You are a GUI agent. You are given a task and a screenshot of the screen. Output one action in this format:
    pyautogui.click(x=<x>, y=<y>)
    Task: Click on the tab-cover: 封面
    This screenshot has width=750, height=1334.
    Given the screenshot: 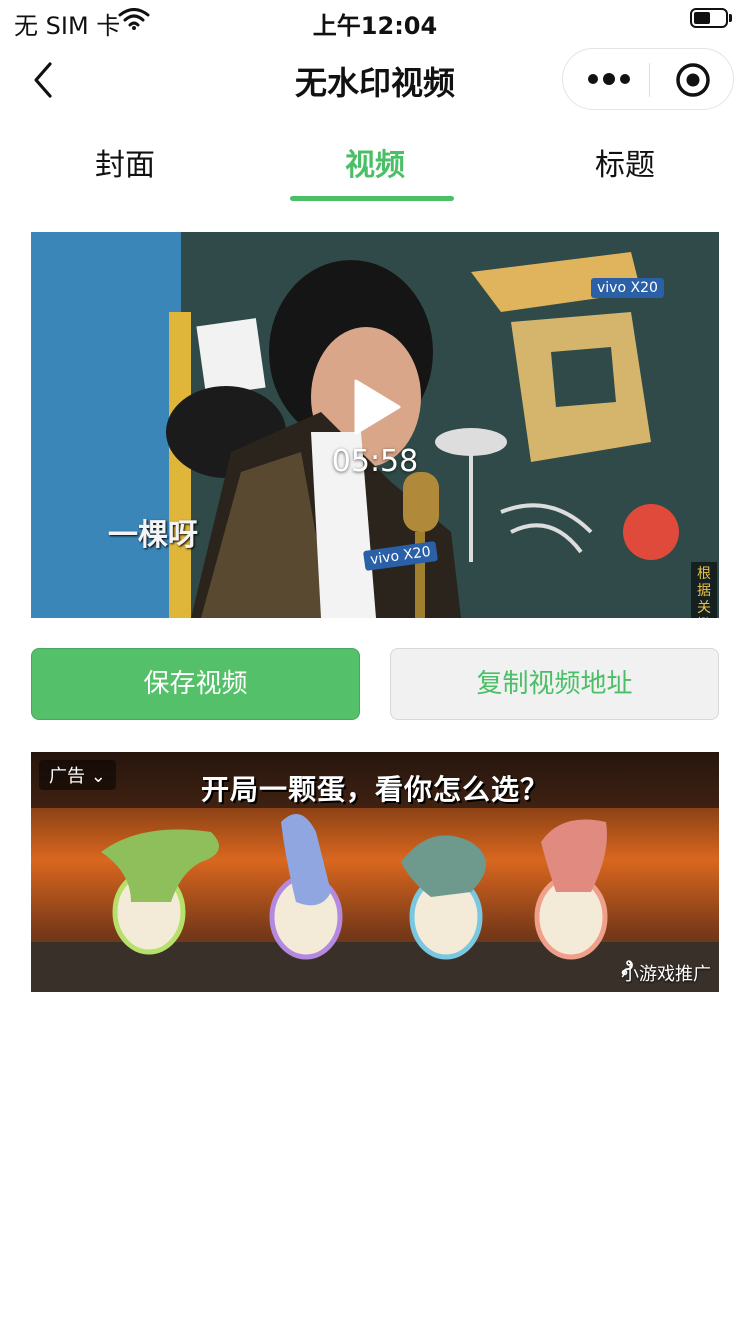 What is the action you would take?
    pyautogui.click(x=125, y=162)
    